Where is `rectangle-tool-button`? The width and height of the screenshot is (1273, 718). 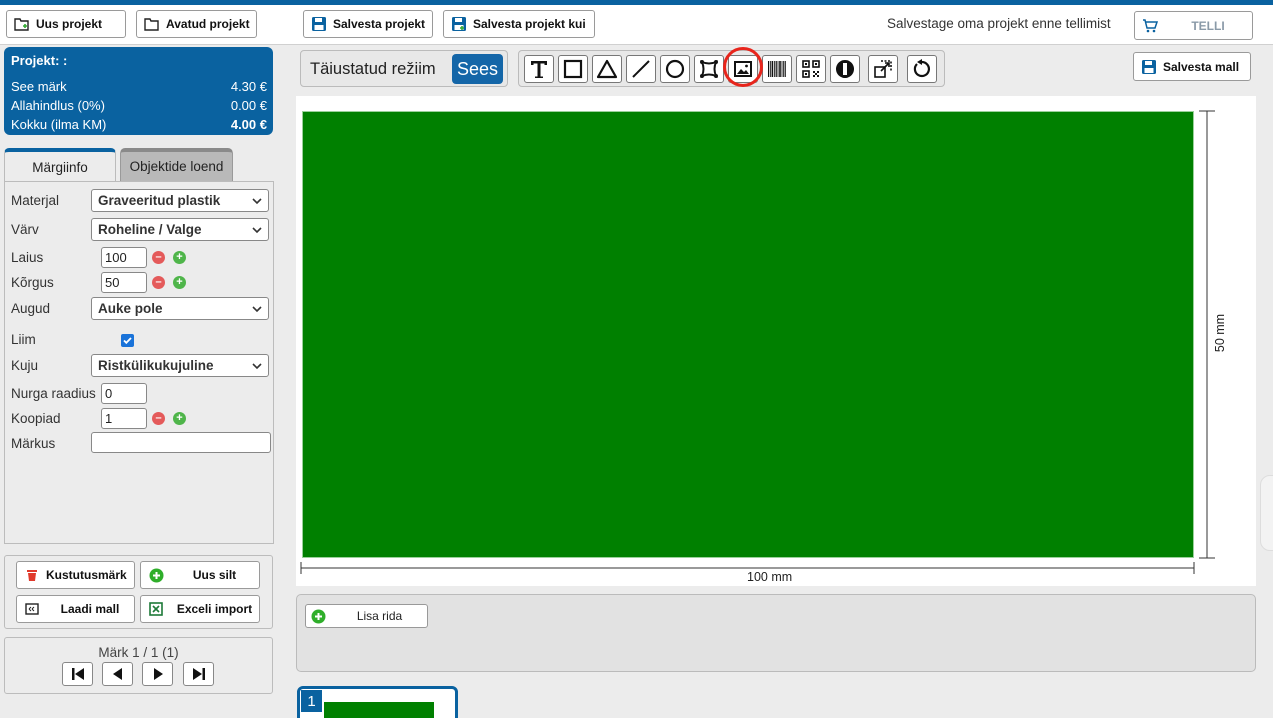
rectangle-tool-button is located at coordinates (573, 69).